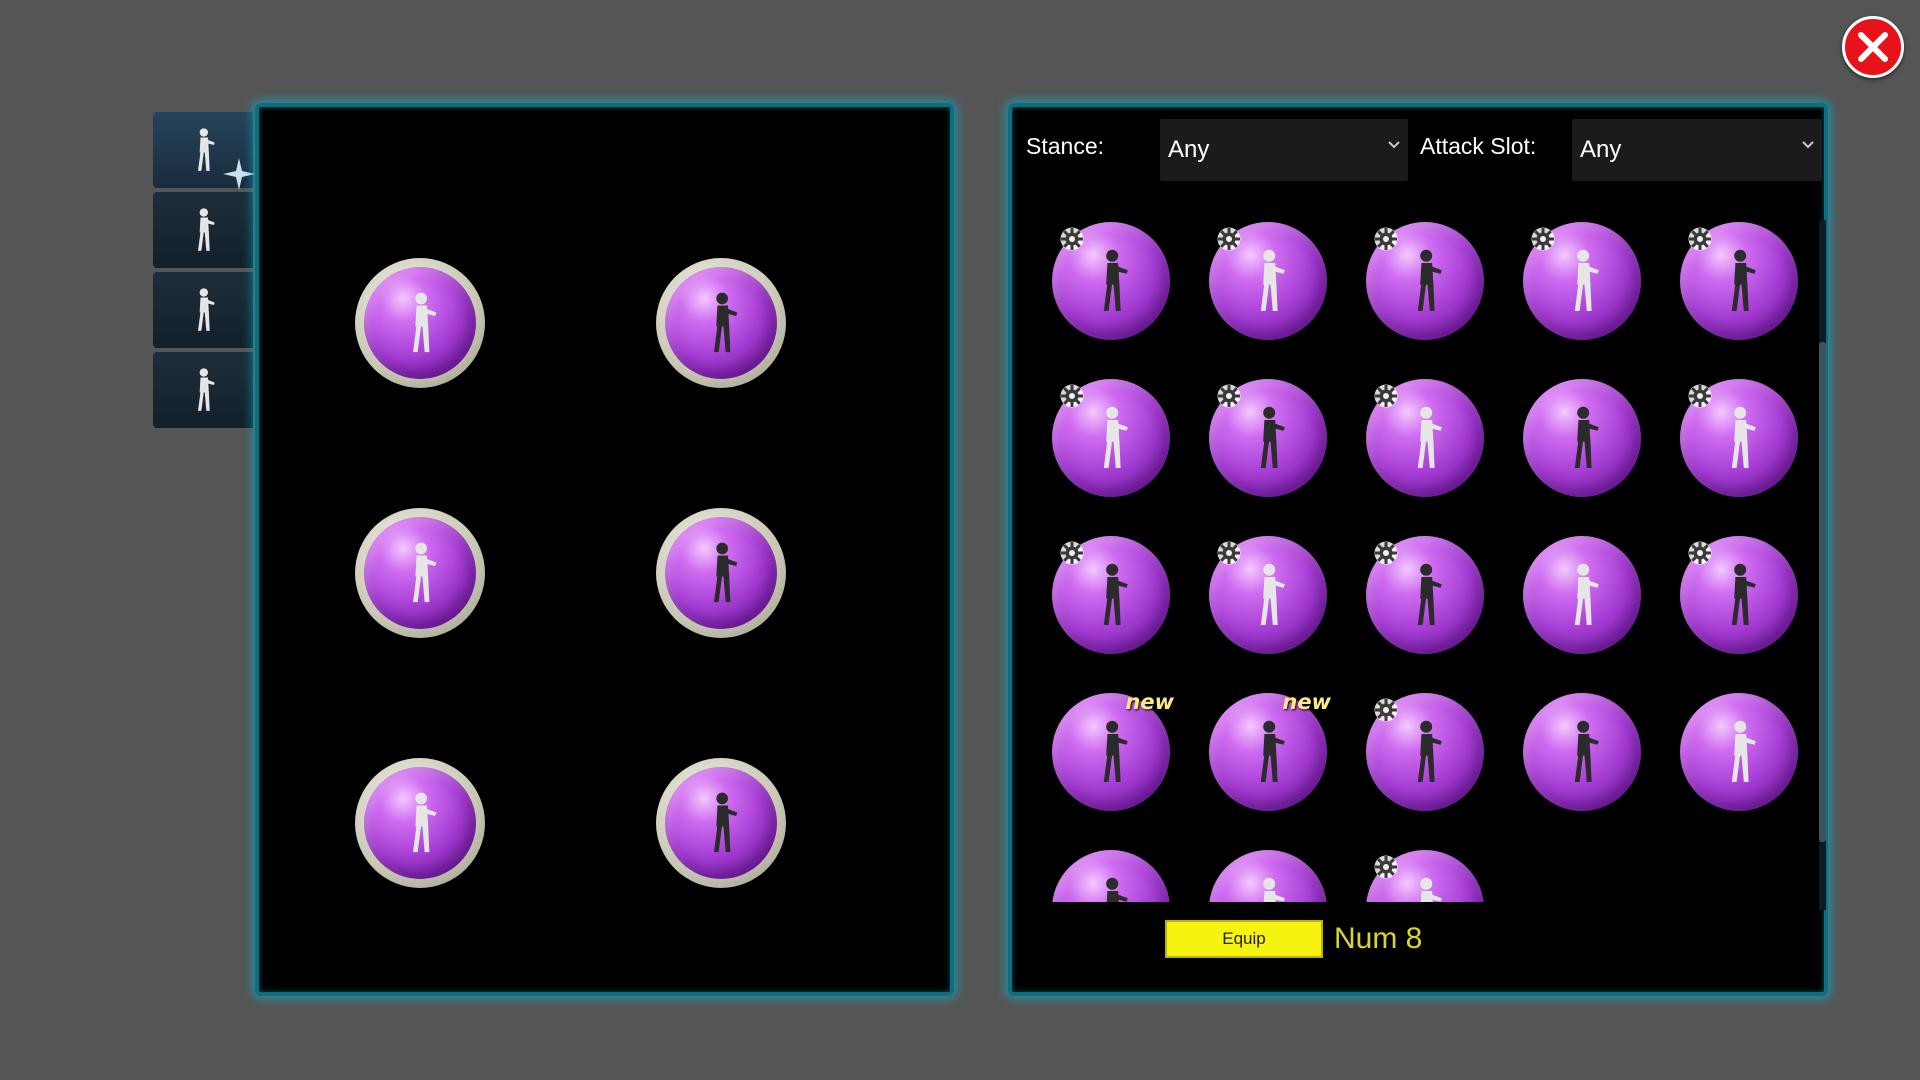 The height and width of the screenshot is (1080, 1920). I want to click on stance-tabs, so click(204, 272).